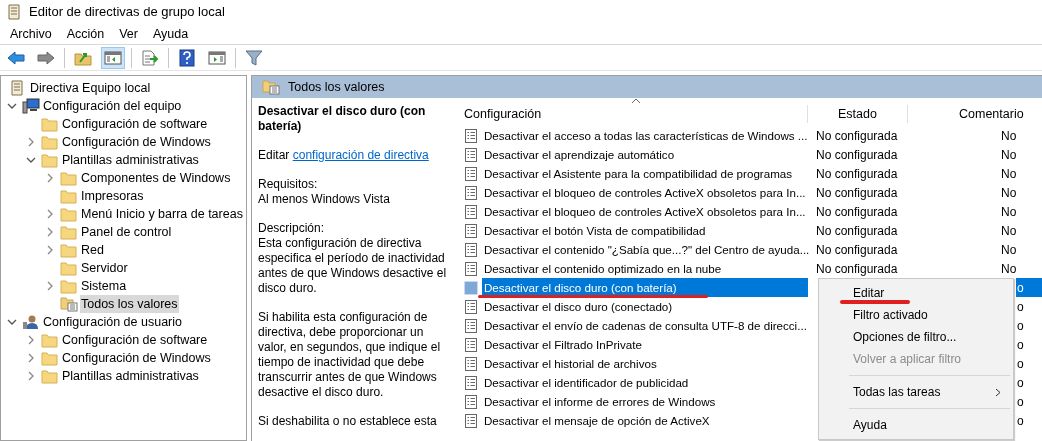  Describe the element at coordinates (645, 306) in the screenshot. I see `setting-row: Desactivar el disco duro (conectado)` at that location.